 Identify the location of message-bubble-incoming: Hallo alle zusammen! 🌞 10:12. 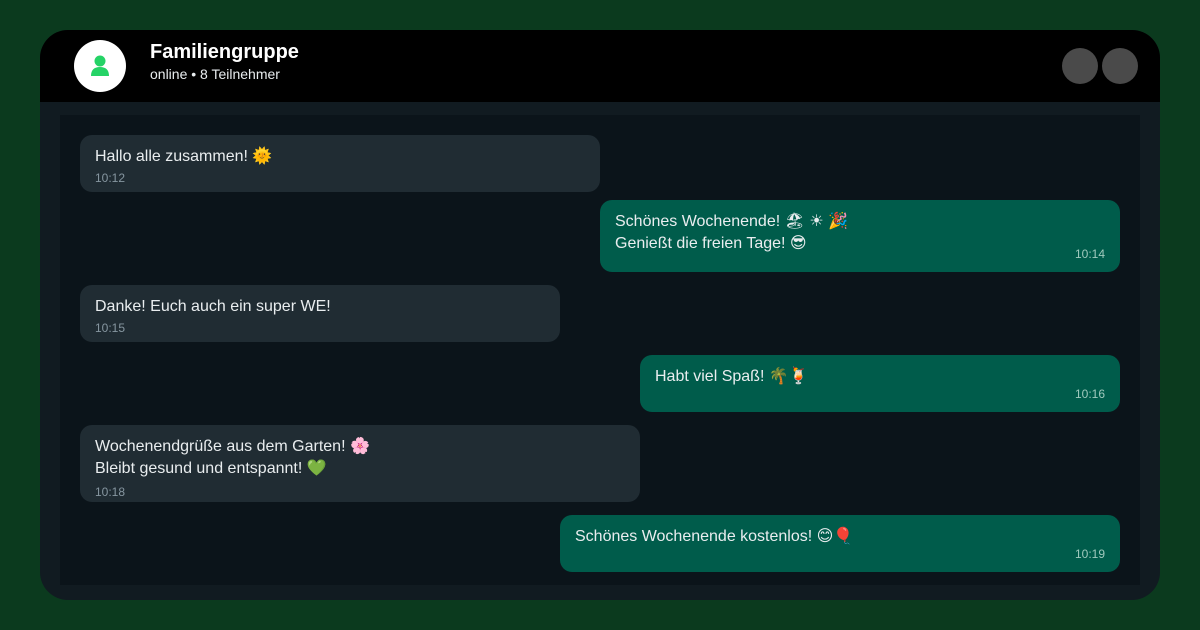
(340, 163).